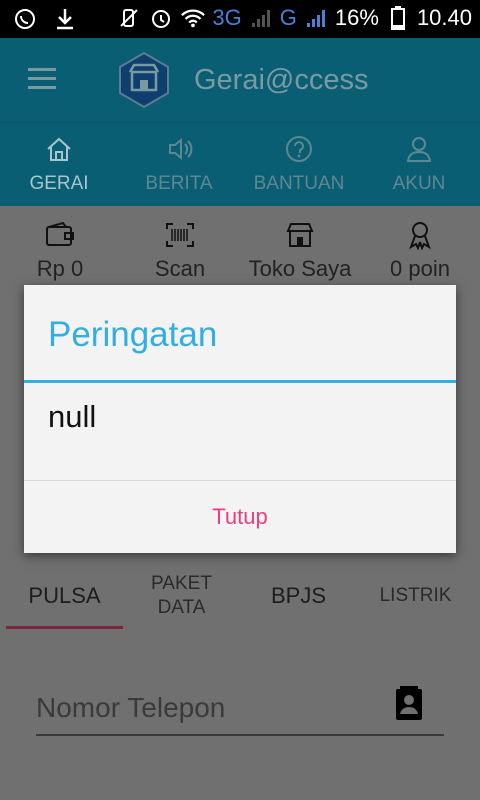 The height and width of the screenshot is (800, 480). Describe the element at coordinates (179, 149) in the screenshot. I see `speaker-icon` at that location.